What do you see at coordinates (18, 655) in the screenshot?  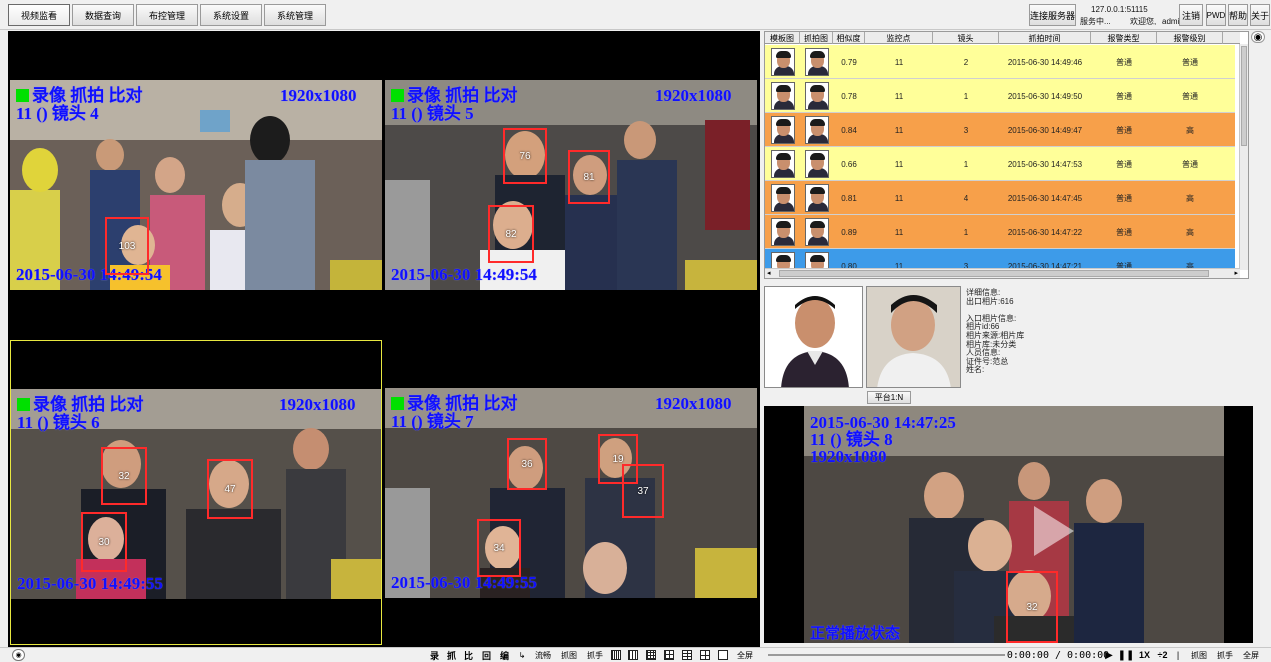 I see `record-toggle-icon: ◉` at bounding box center [18, 655].